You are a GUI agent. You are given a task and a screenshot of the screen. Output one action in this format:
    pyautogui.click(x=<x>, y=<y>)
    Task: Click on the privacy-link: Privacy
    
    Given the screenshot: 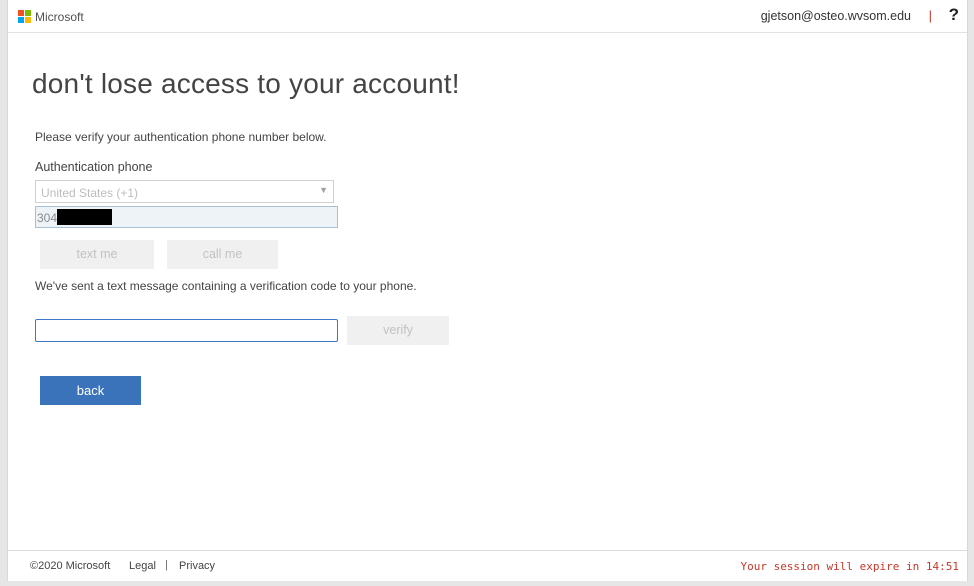 What is the action you would take?
    pyautogui.click(x=197, y=566)
    